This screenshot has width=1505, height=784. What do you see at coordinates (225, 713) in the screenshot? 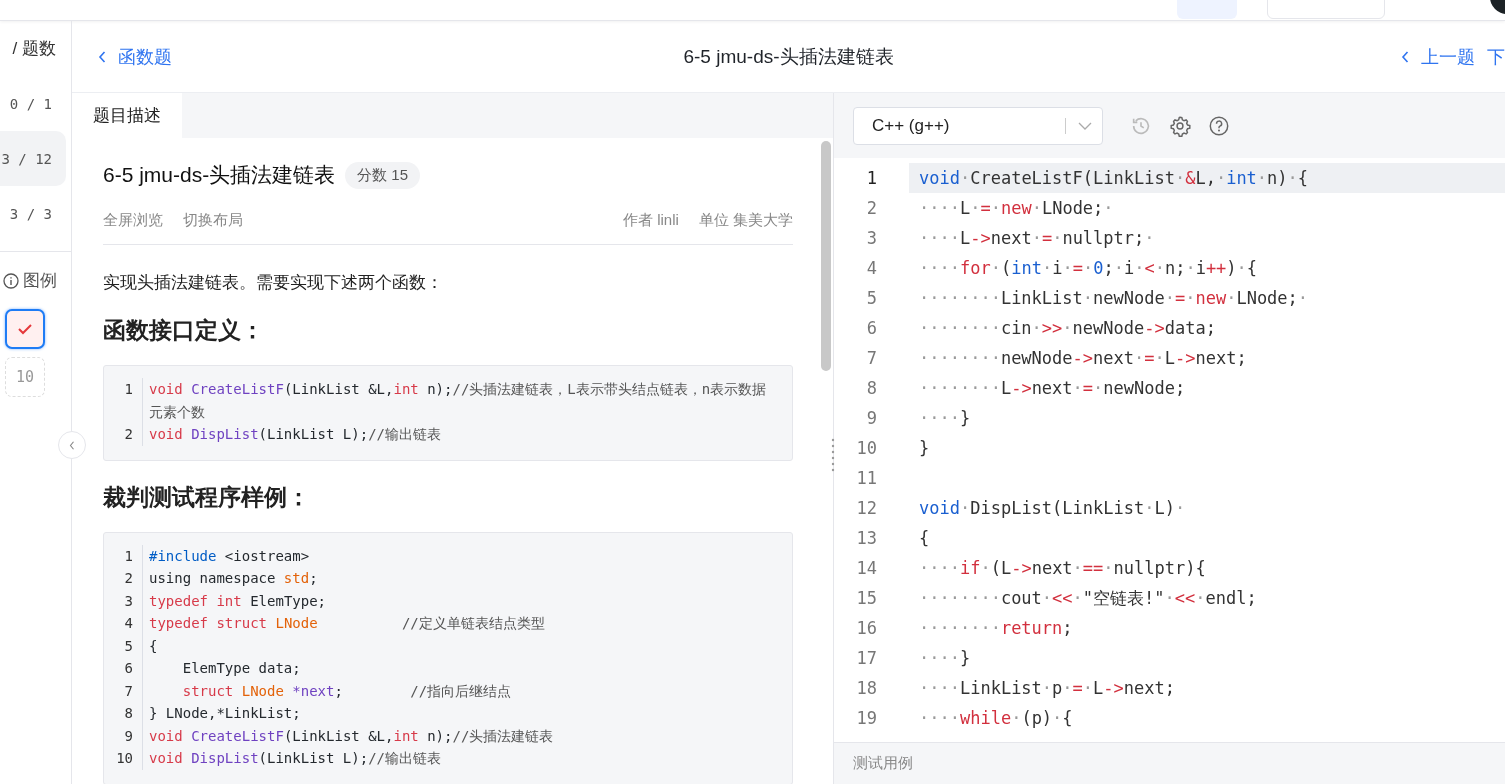
I see `code-line: } LNode,*LinkList;` at bounding box center [225, 713].